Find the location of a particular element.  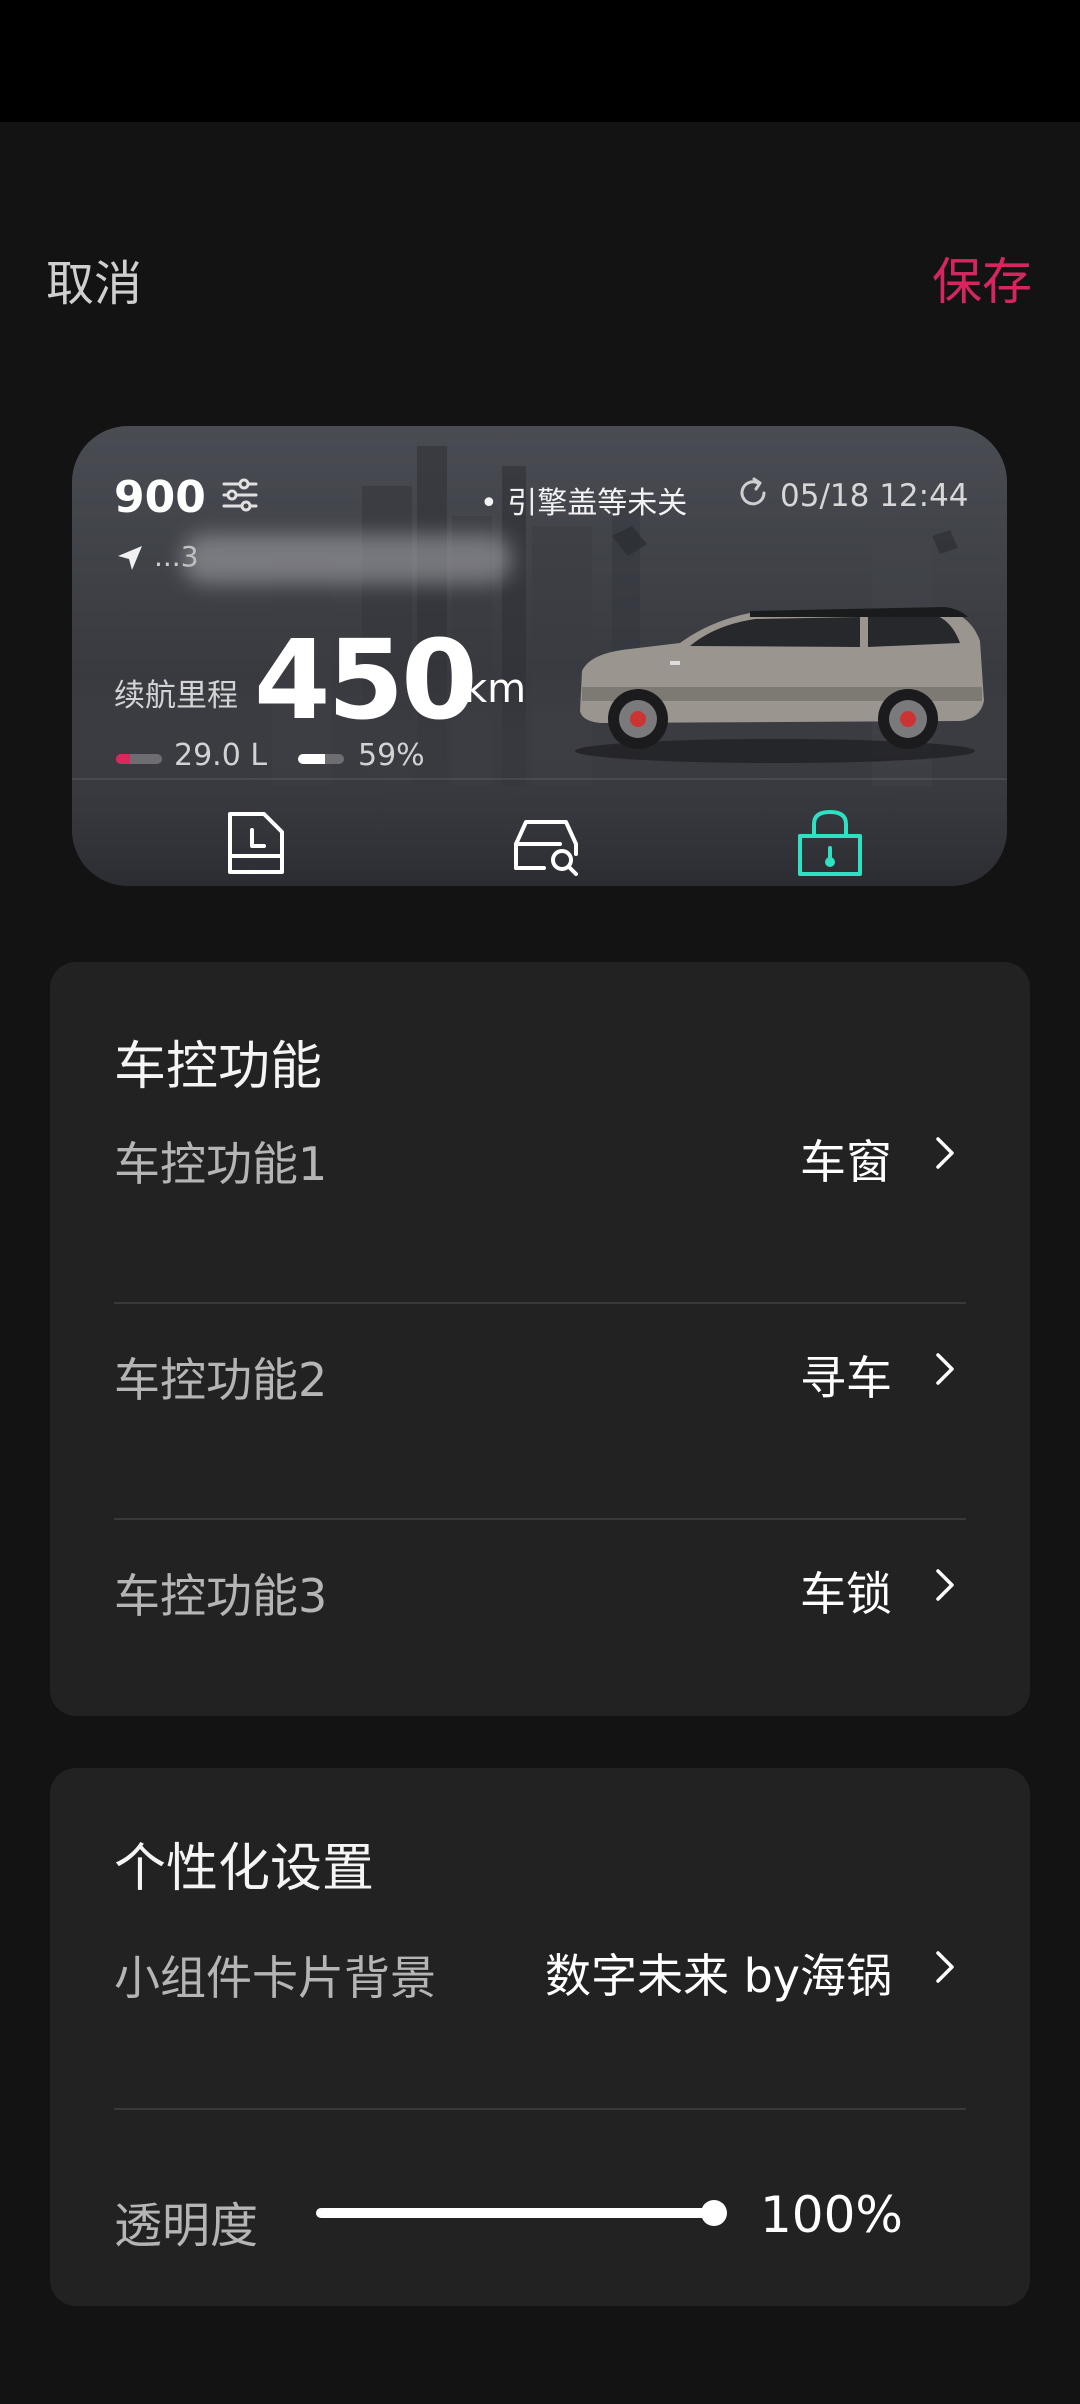

find-car-icon is located at coordinates (546, 842).